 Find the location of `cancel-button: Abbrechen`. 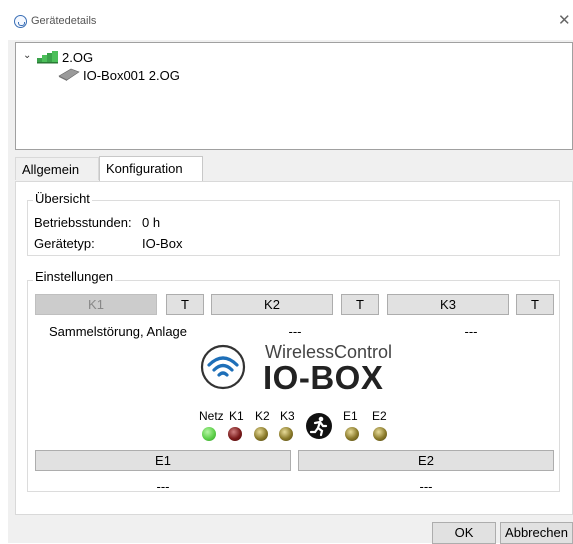

cancel-button: Abbrechen is located at coordinates (536, 533).